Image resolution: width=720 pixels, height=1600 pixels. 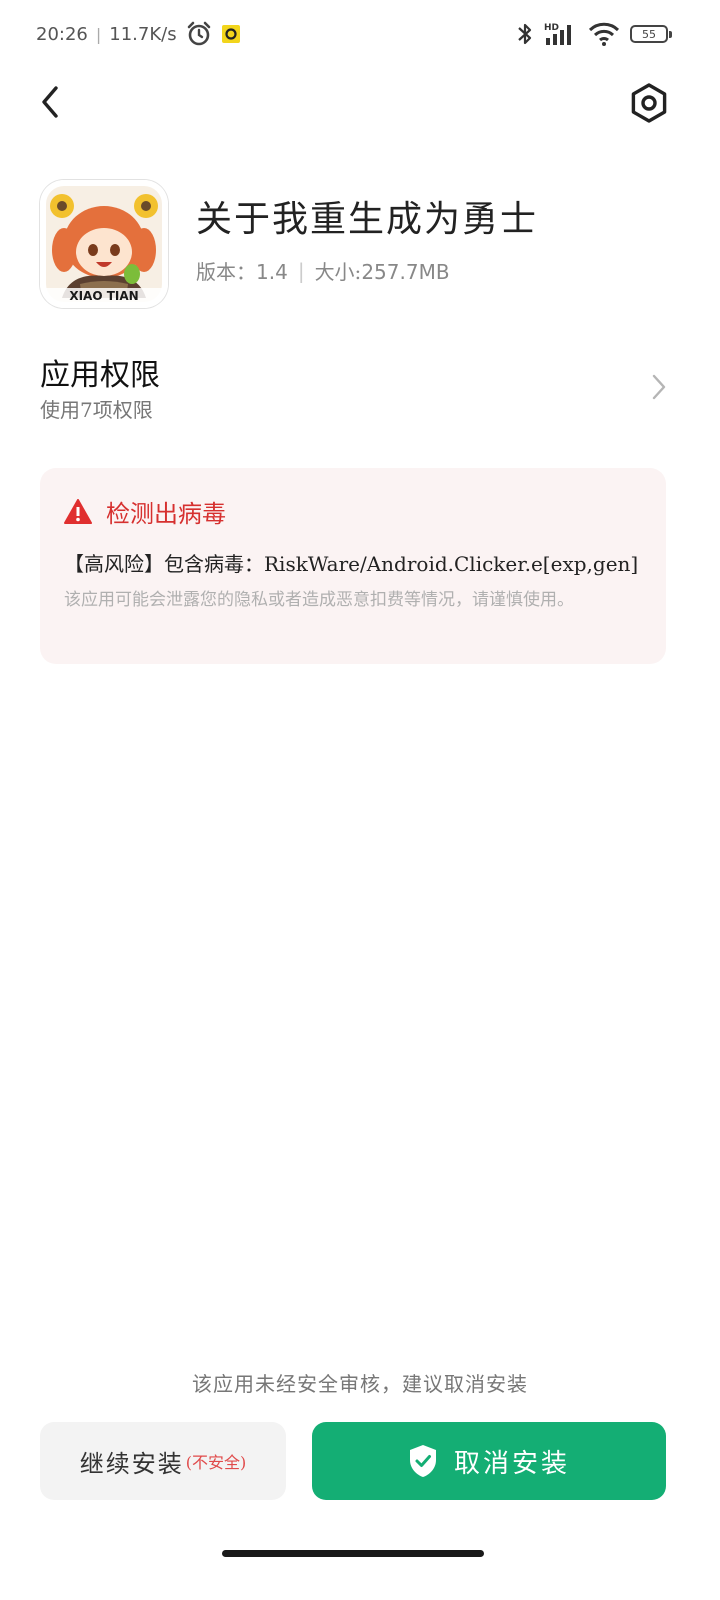 I want to click on permissions-subtitle: 使用7项权限, so click(x=96, y=410).